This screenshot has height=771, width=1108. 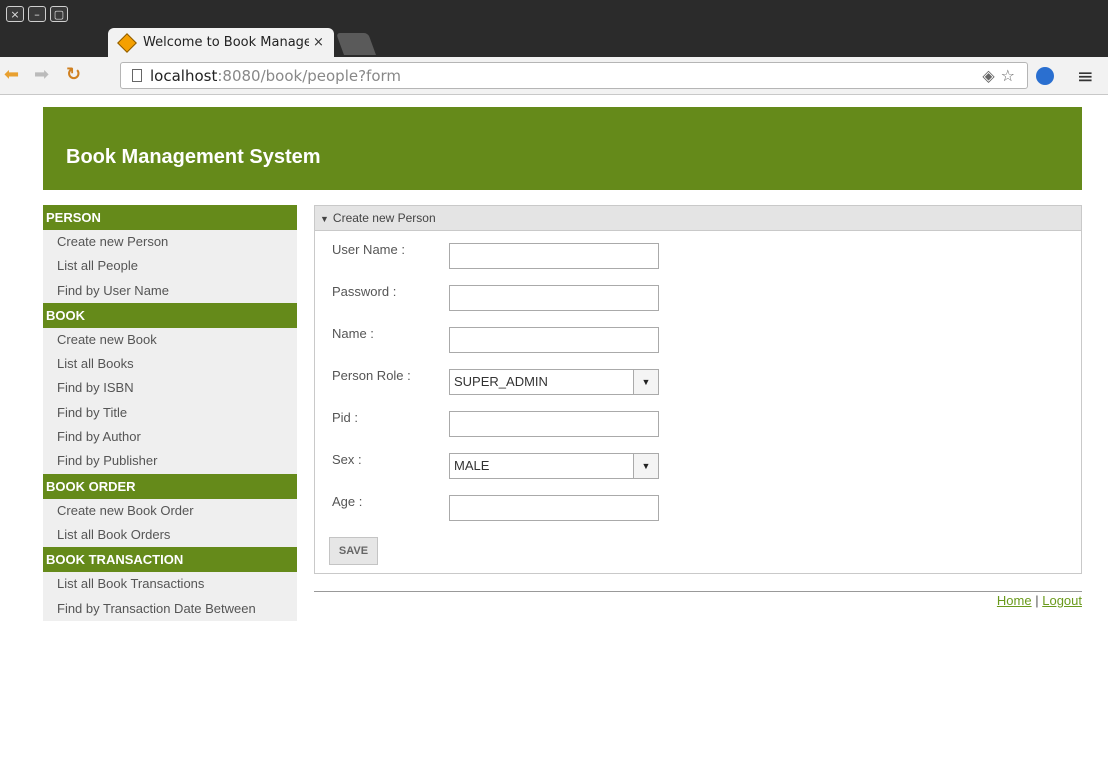 What do you see at coordinates (127, 42) in the screenshot?
I see `favicon-icon` at bounding box center [127, 42].